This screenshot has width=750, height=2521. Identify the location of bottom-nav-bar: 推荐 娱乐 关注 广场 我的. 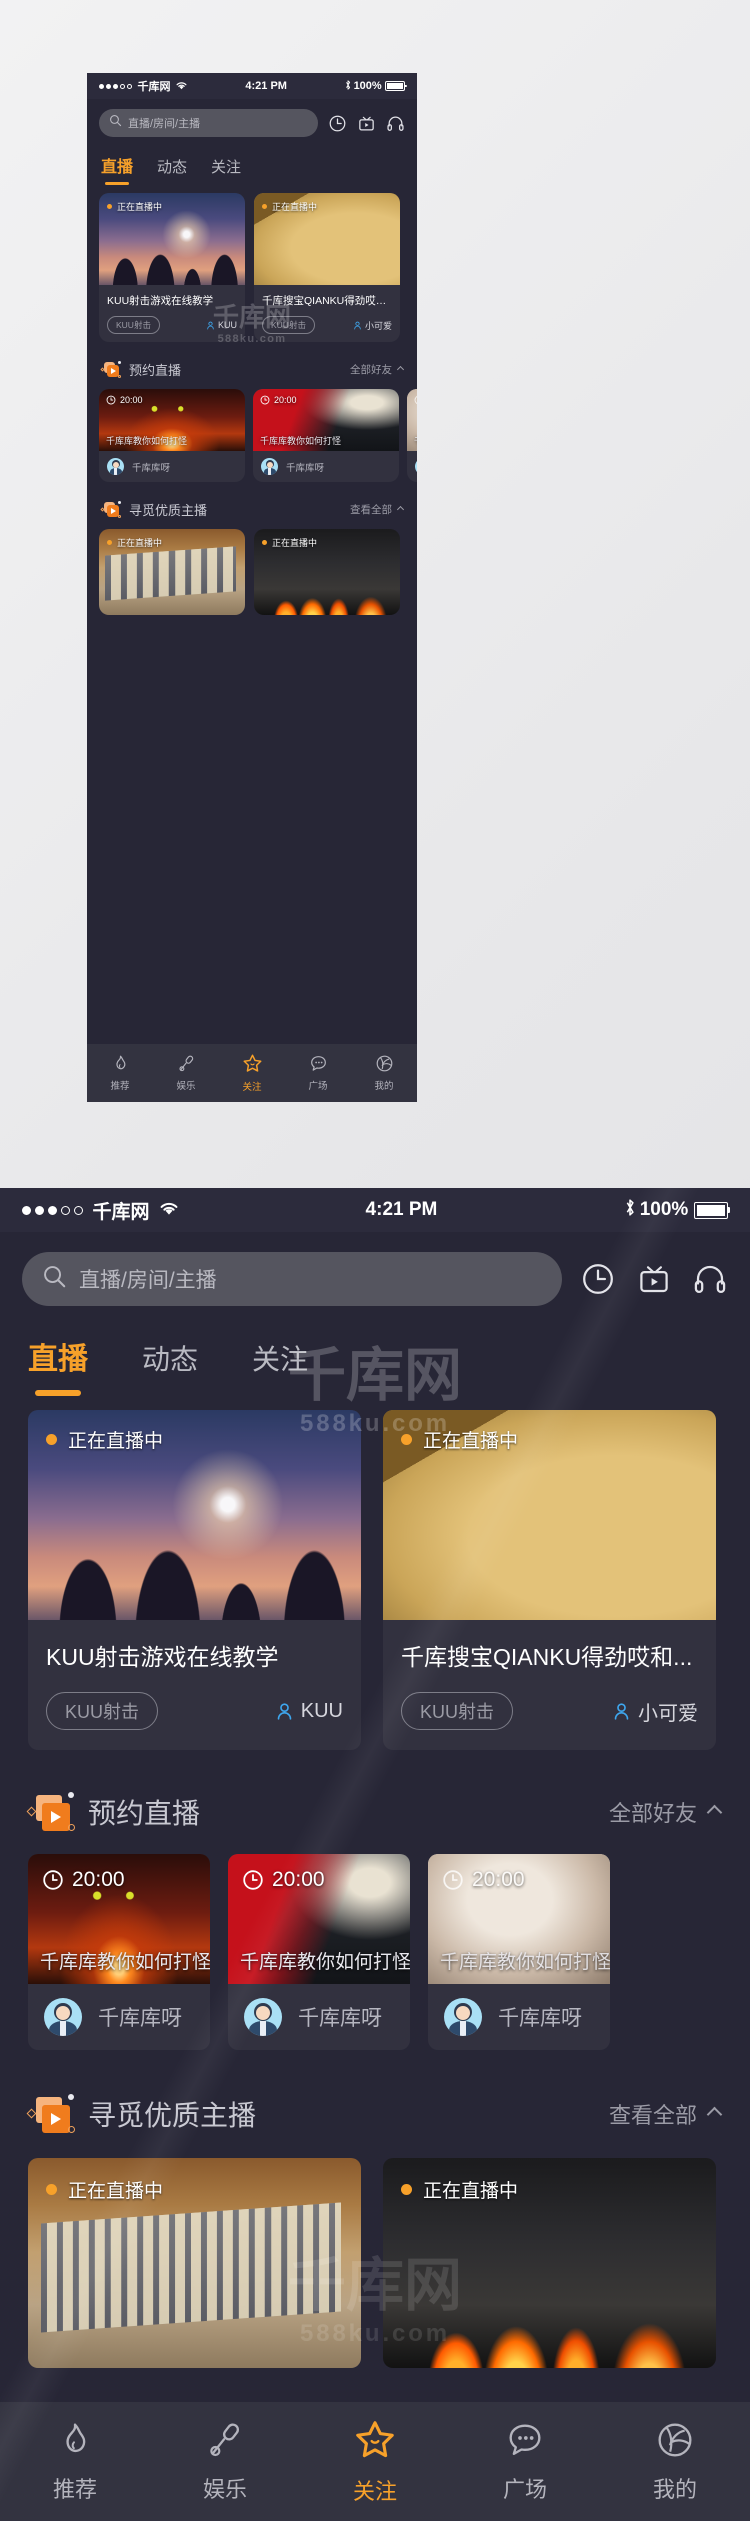
(375, 2461).